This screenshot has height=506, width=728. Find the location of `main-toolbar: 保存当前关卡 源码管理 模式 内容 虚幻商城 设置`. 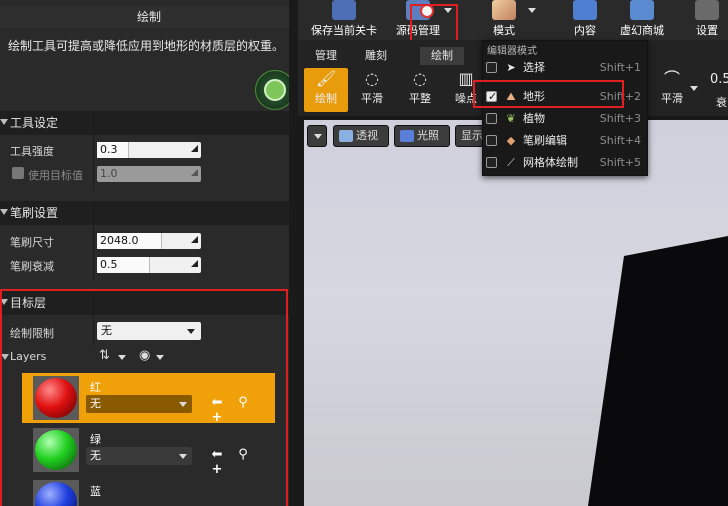

main-toolbar: 保存当前关卡 源码管理 模式 内容 虚幻商城 设置 is located at coordinates (513, 38).